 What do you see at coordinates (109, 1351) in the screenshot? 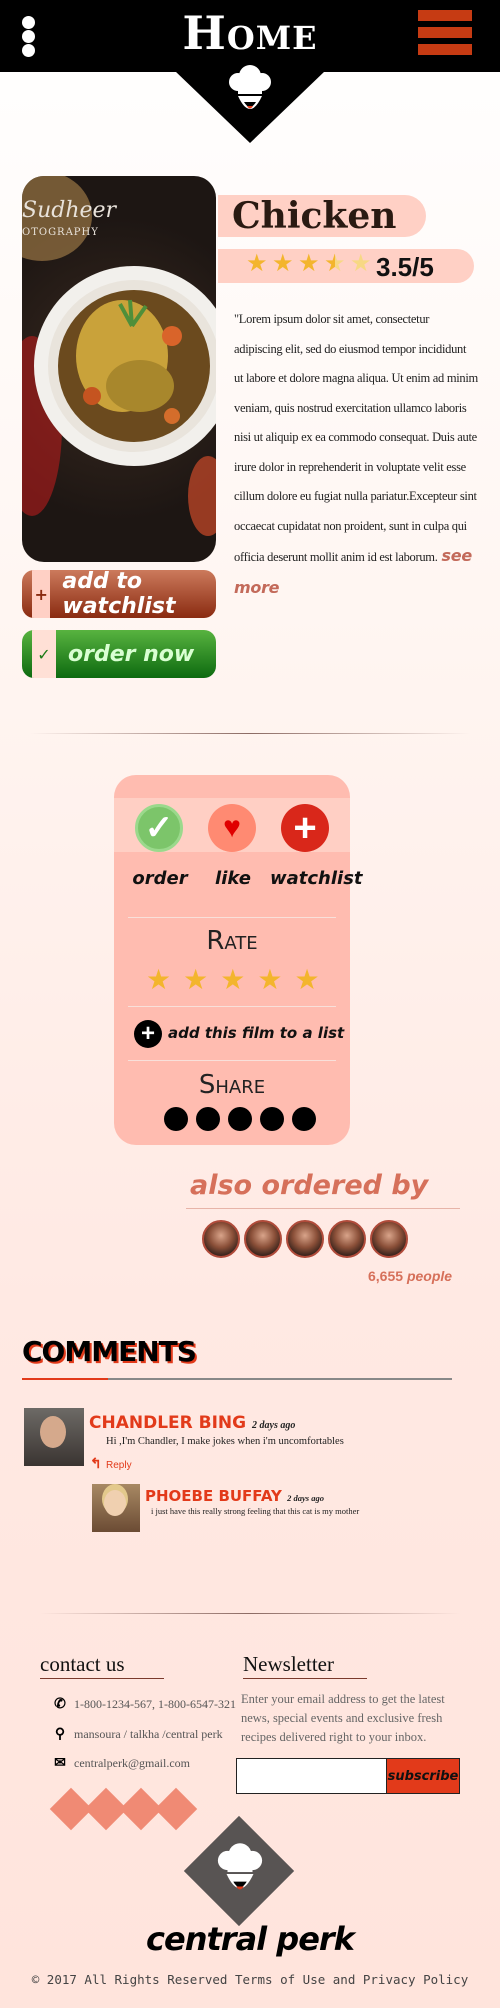
I see `comments-title: COMMENTS` at bounding box center [109, 1351].